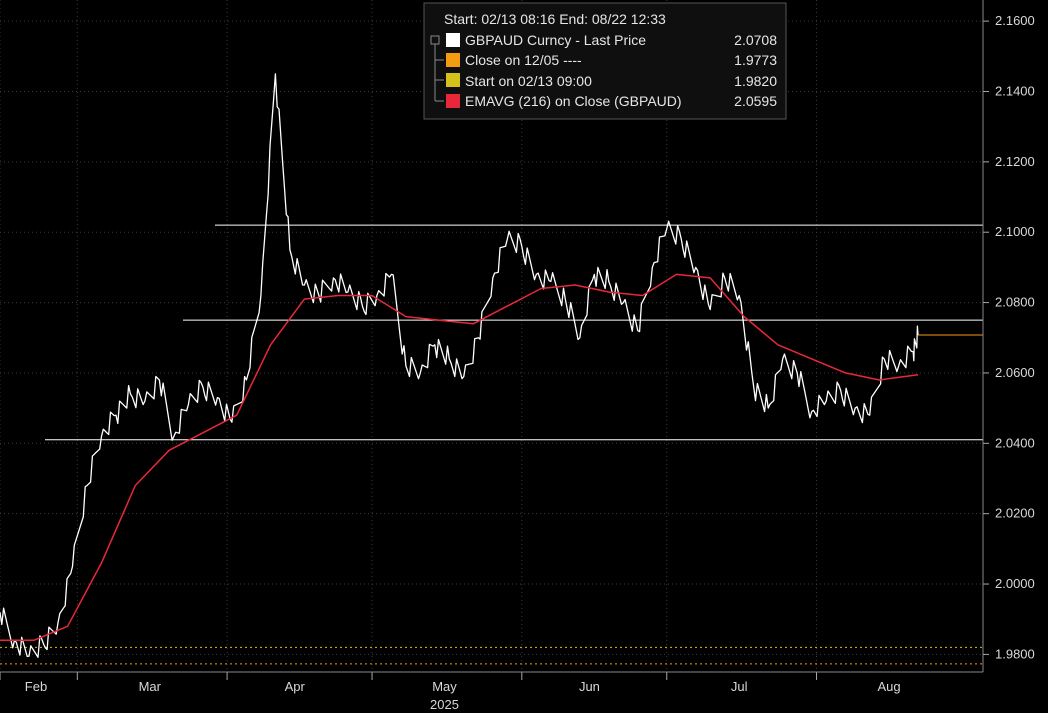  Describe the element at coordinates (1015, 442) in the screenshot. I see `y-tick-label: 2.0400` at that location.